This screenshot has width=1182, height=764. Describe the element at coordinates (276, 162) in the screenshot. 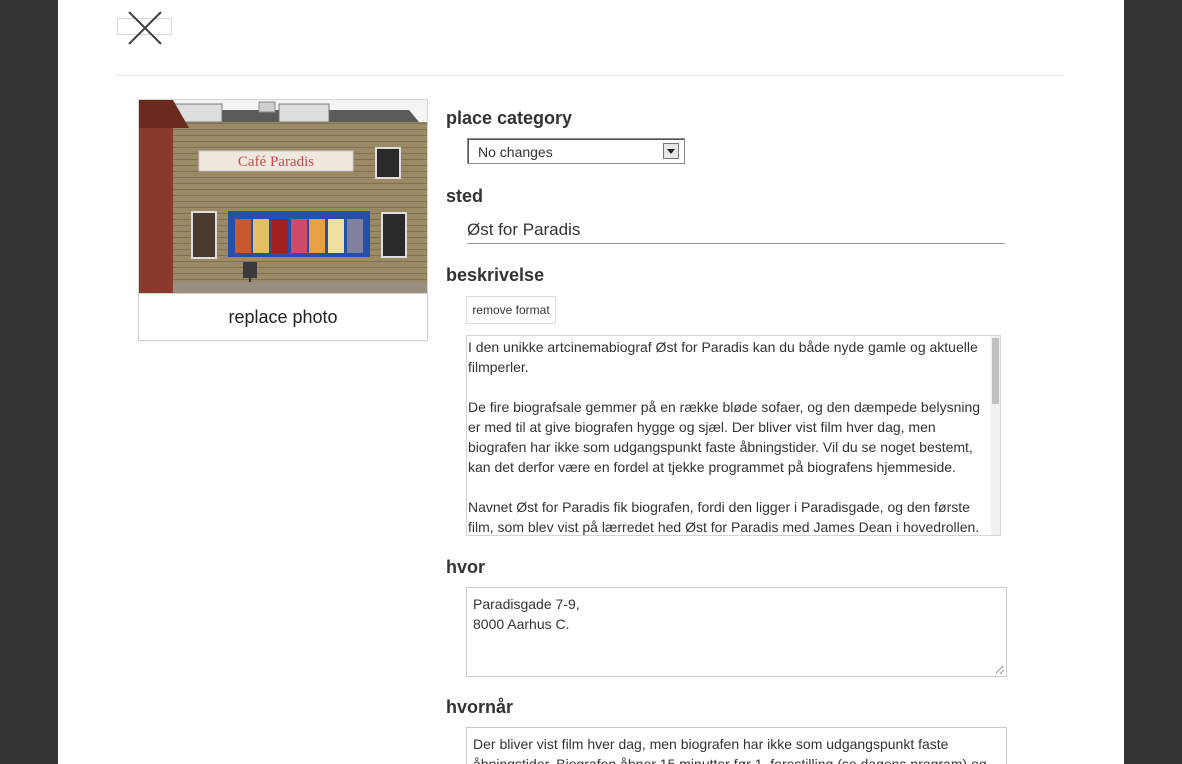

I see `photo-sign-text: Café Paradis` at that location.